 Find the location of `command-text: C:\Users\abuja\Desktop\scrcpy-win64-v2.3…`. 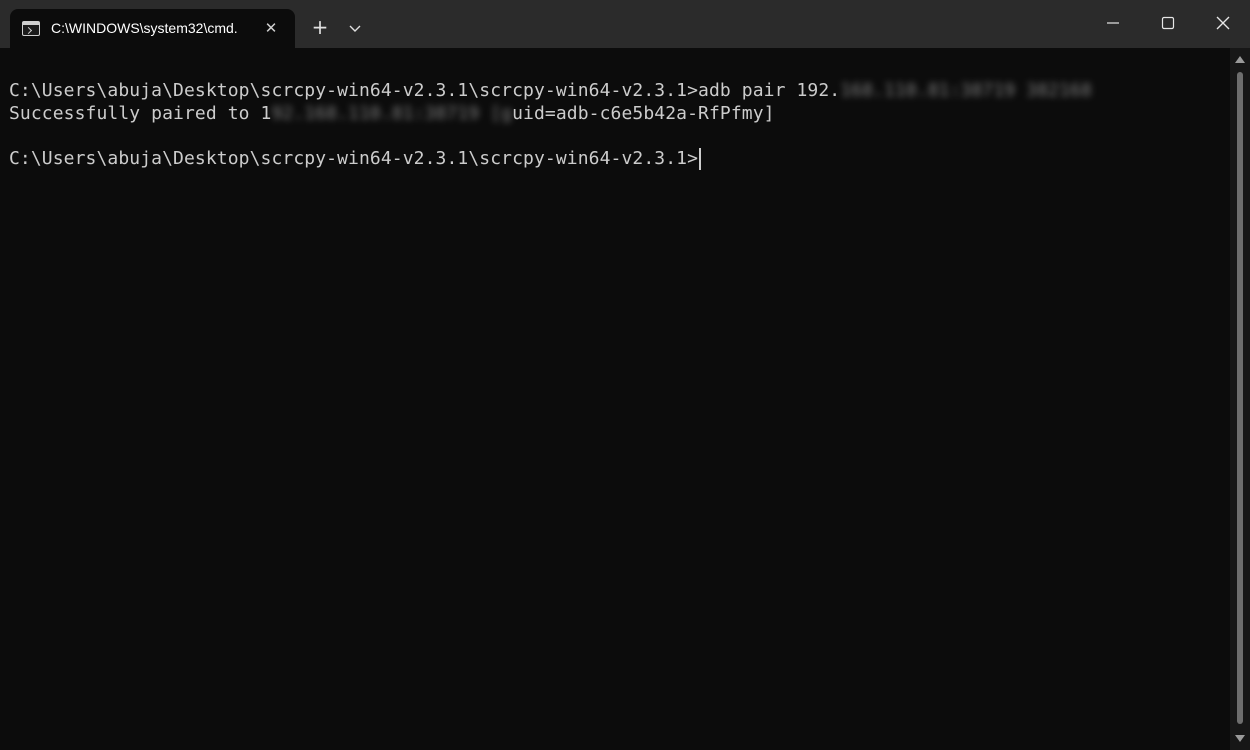

command-text: C:\Users\abuja\Desktop\scrcpy-win64-v2.3… is located at coordinates (425, 90).